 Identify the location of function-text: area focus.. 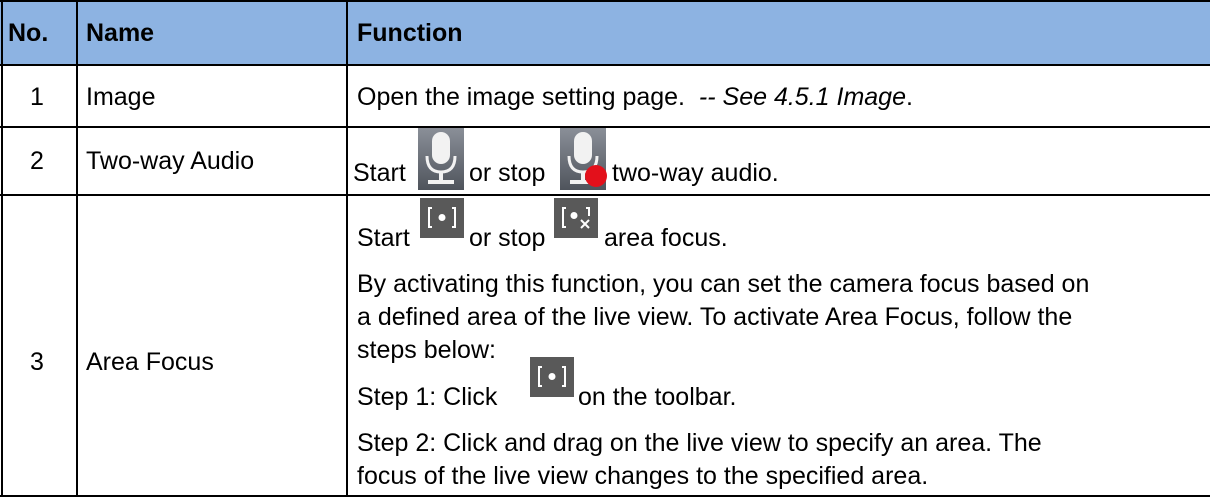
(666, 238).